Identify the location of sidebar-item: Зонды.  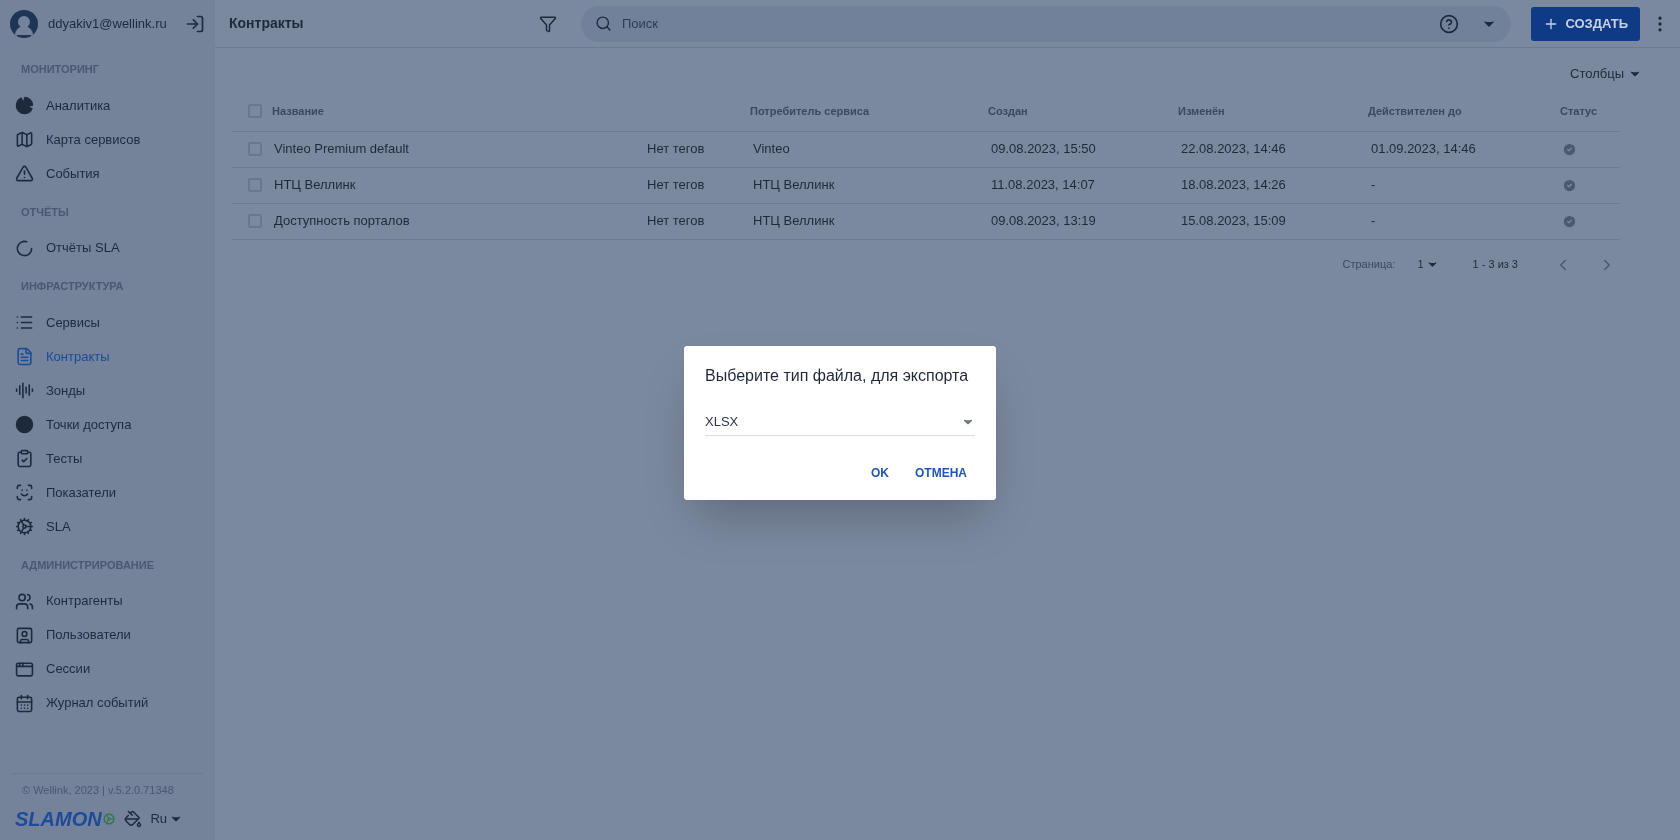
(107, 390).